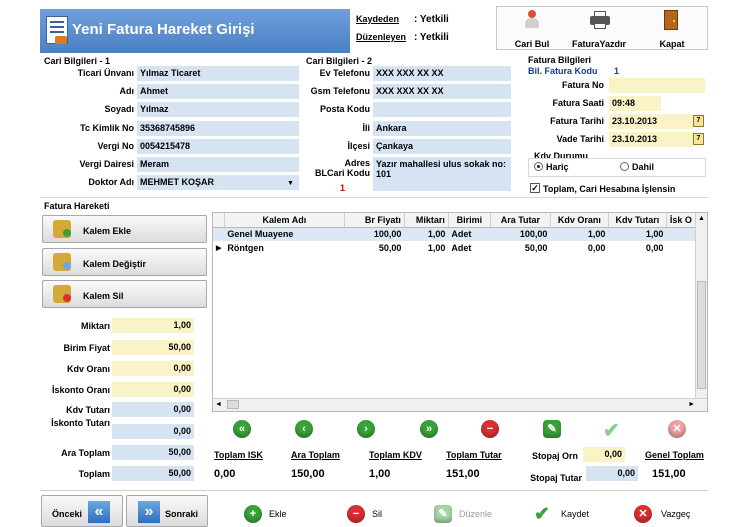 This screenshot has height=527, width=750. Describe the element at coordinates (691, 404) in the screenshot. I see `scroll-right-arrow: ►` at that location.